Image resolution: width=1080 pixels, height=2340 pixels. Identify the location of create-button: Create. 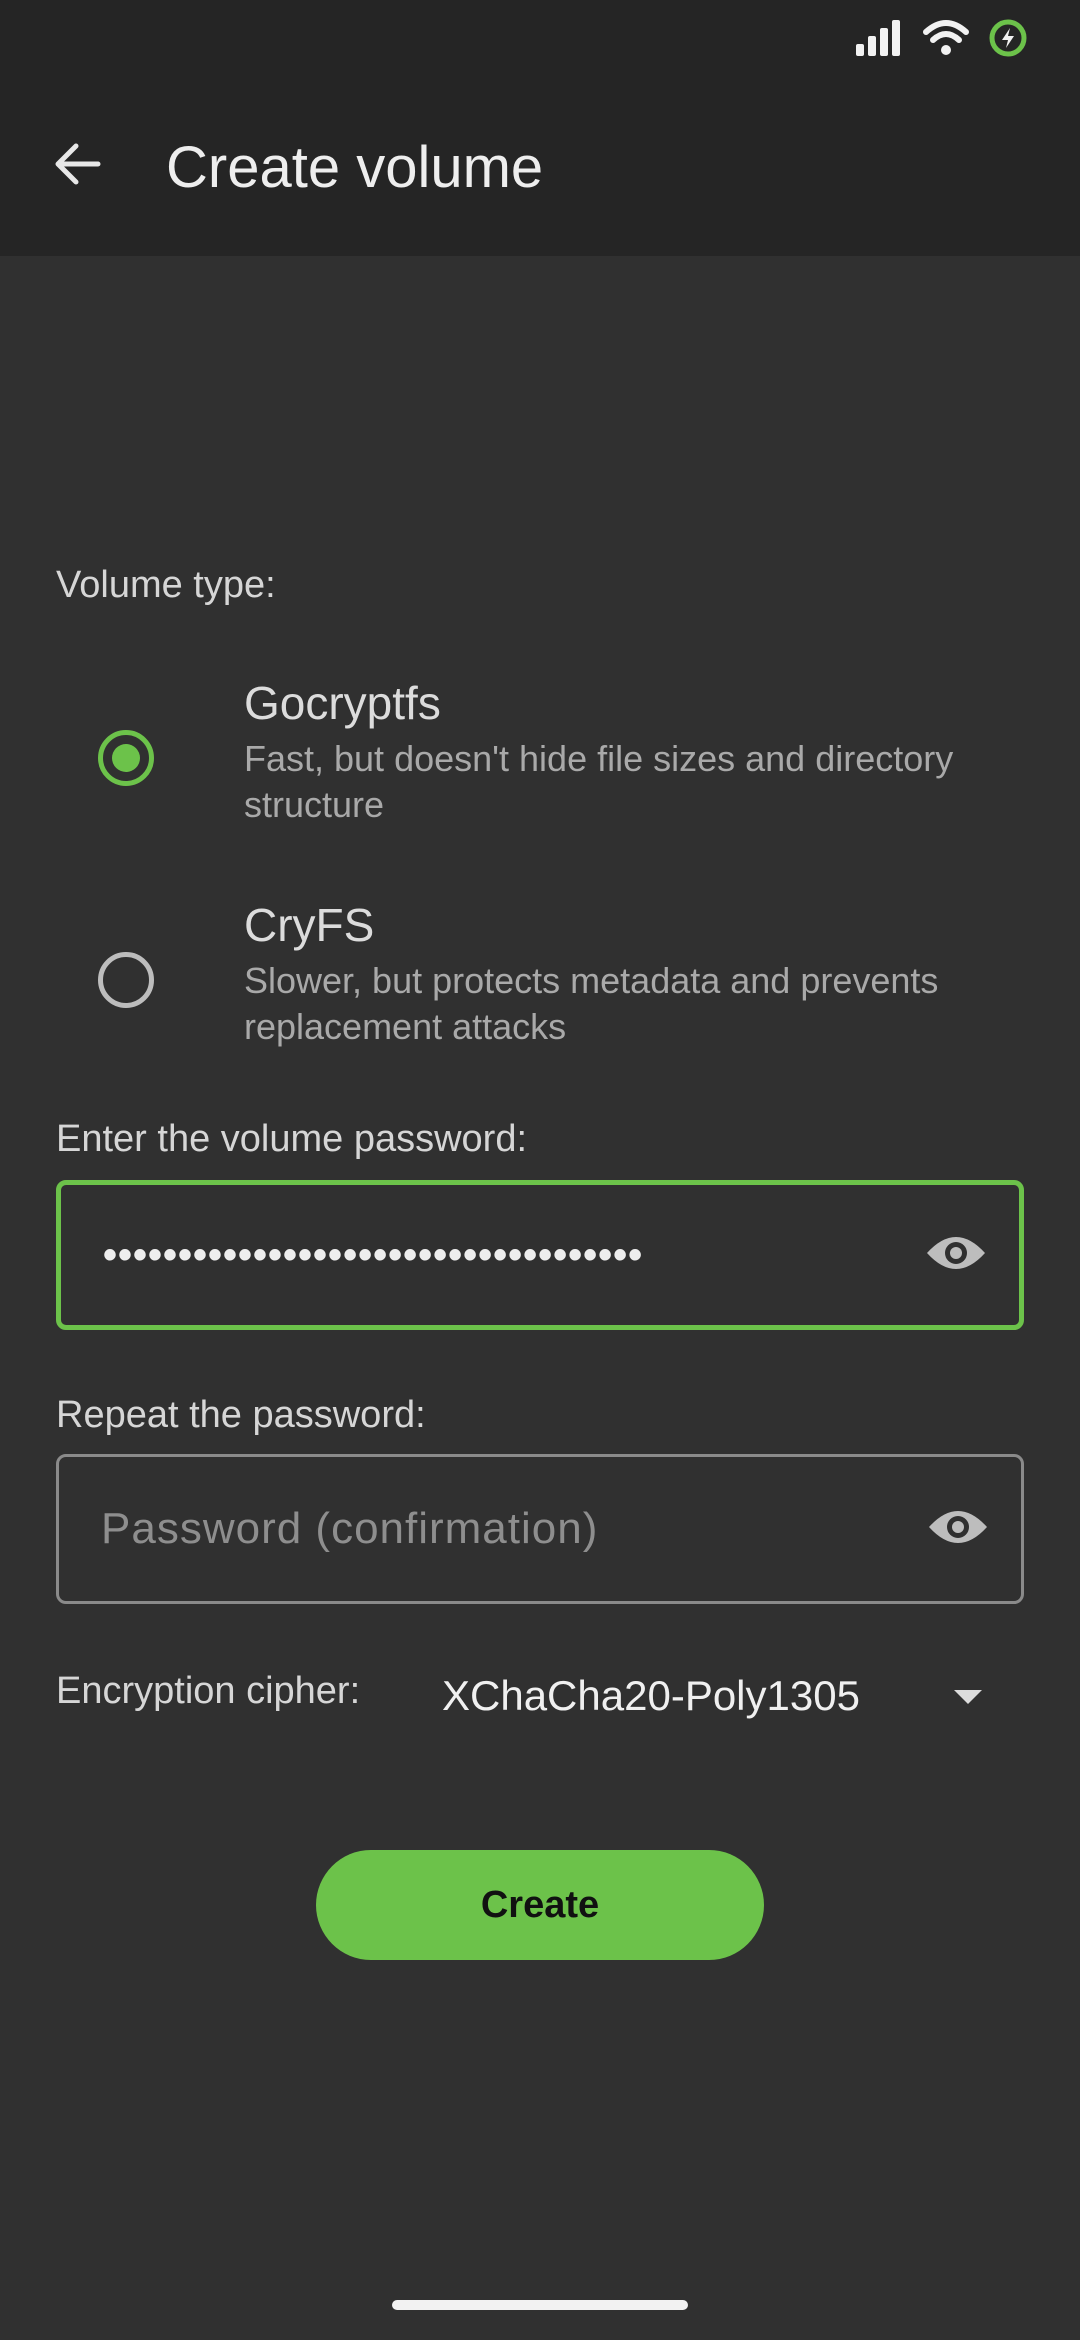
(540, 1905).